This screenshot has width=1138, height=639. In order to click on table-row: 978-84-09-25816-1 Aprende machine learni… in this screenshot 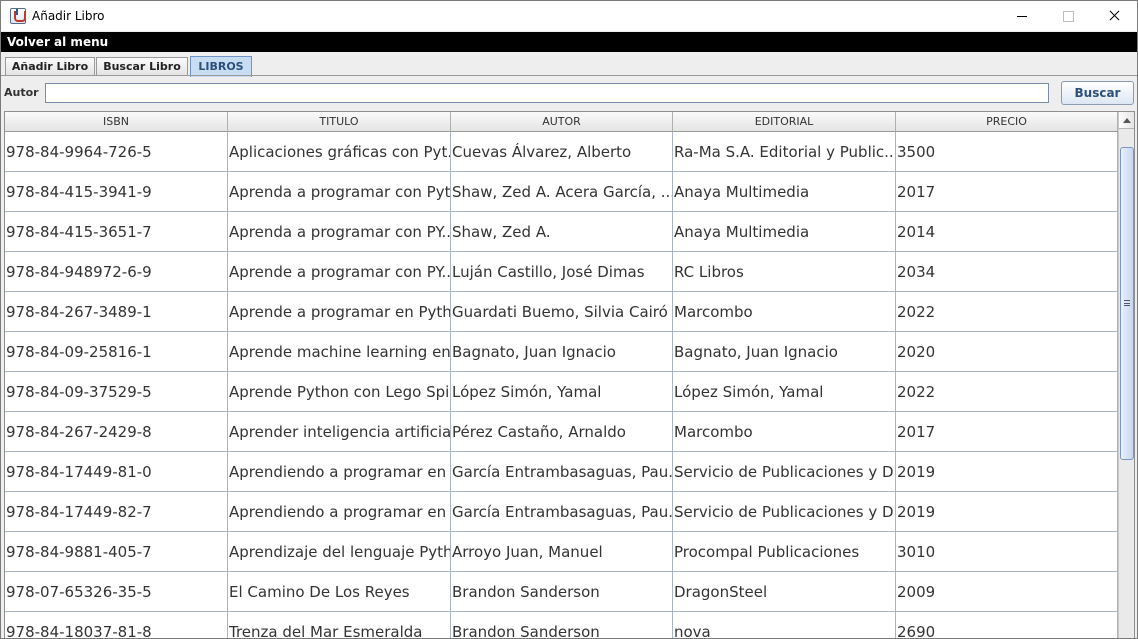, I will do `click(561, 352)`.